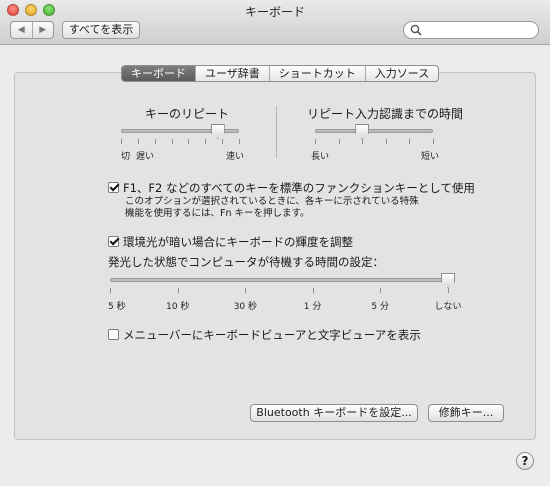 The width and height of the screenshot is (550, 486). What do you see at coordinates (279, 280) in the screenshot?
I see `idle-time-slider` at bounding box center [279, 280].